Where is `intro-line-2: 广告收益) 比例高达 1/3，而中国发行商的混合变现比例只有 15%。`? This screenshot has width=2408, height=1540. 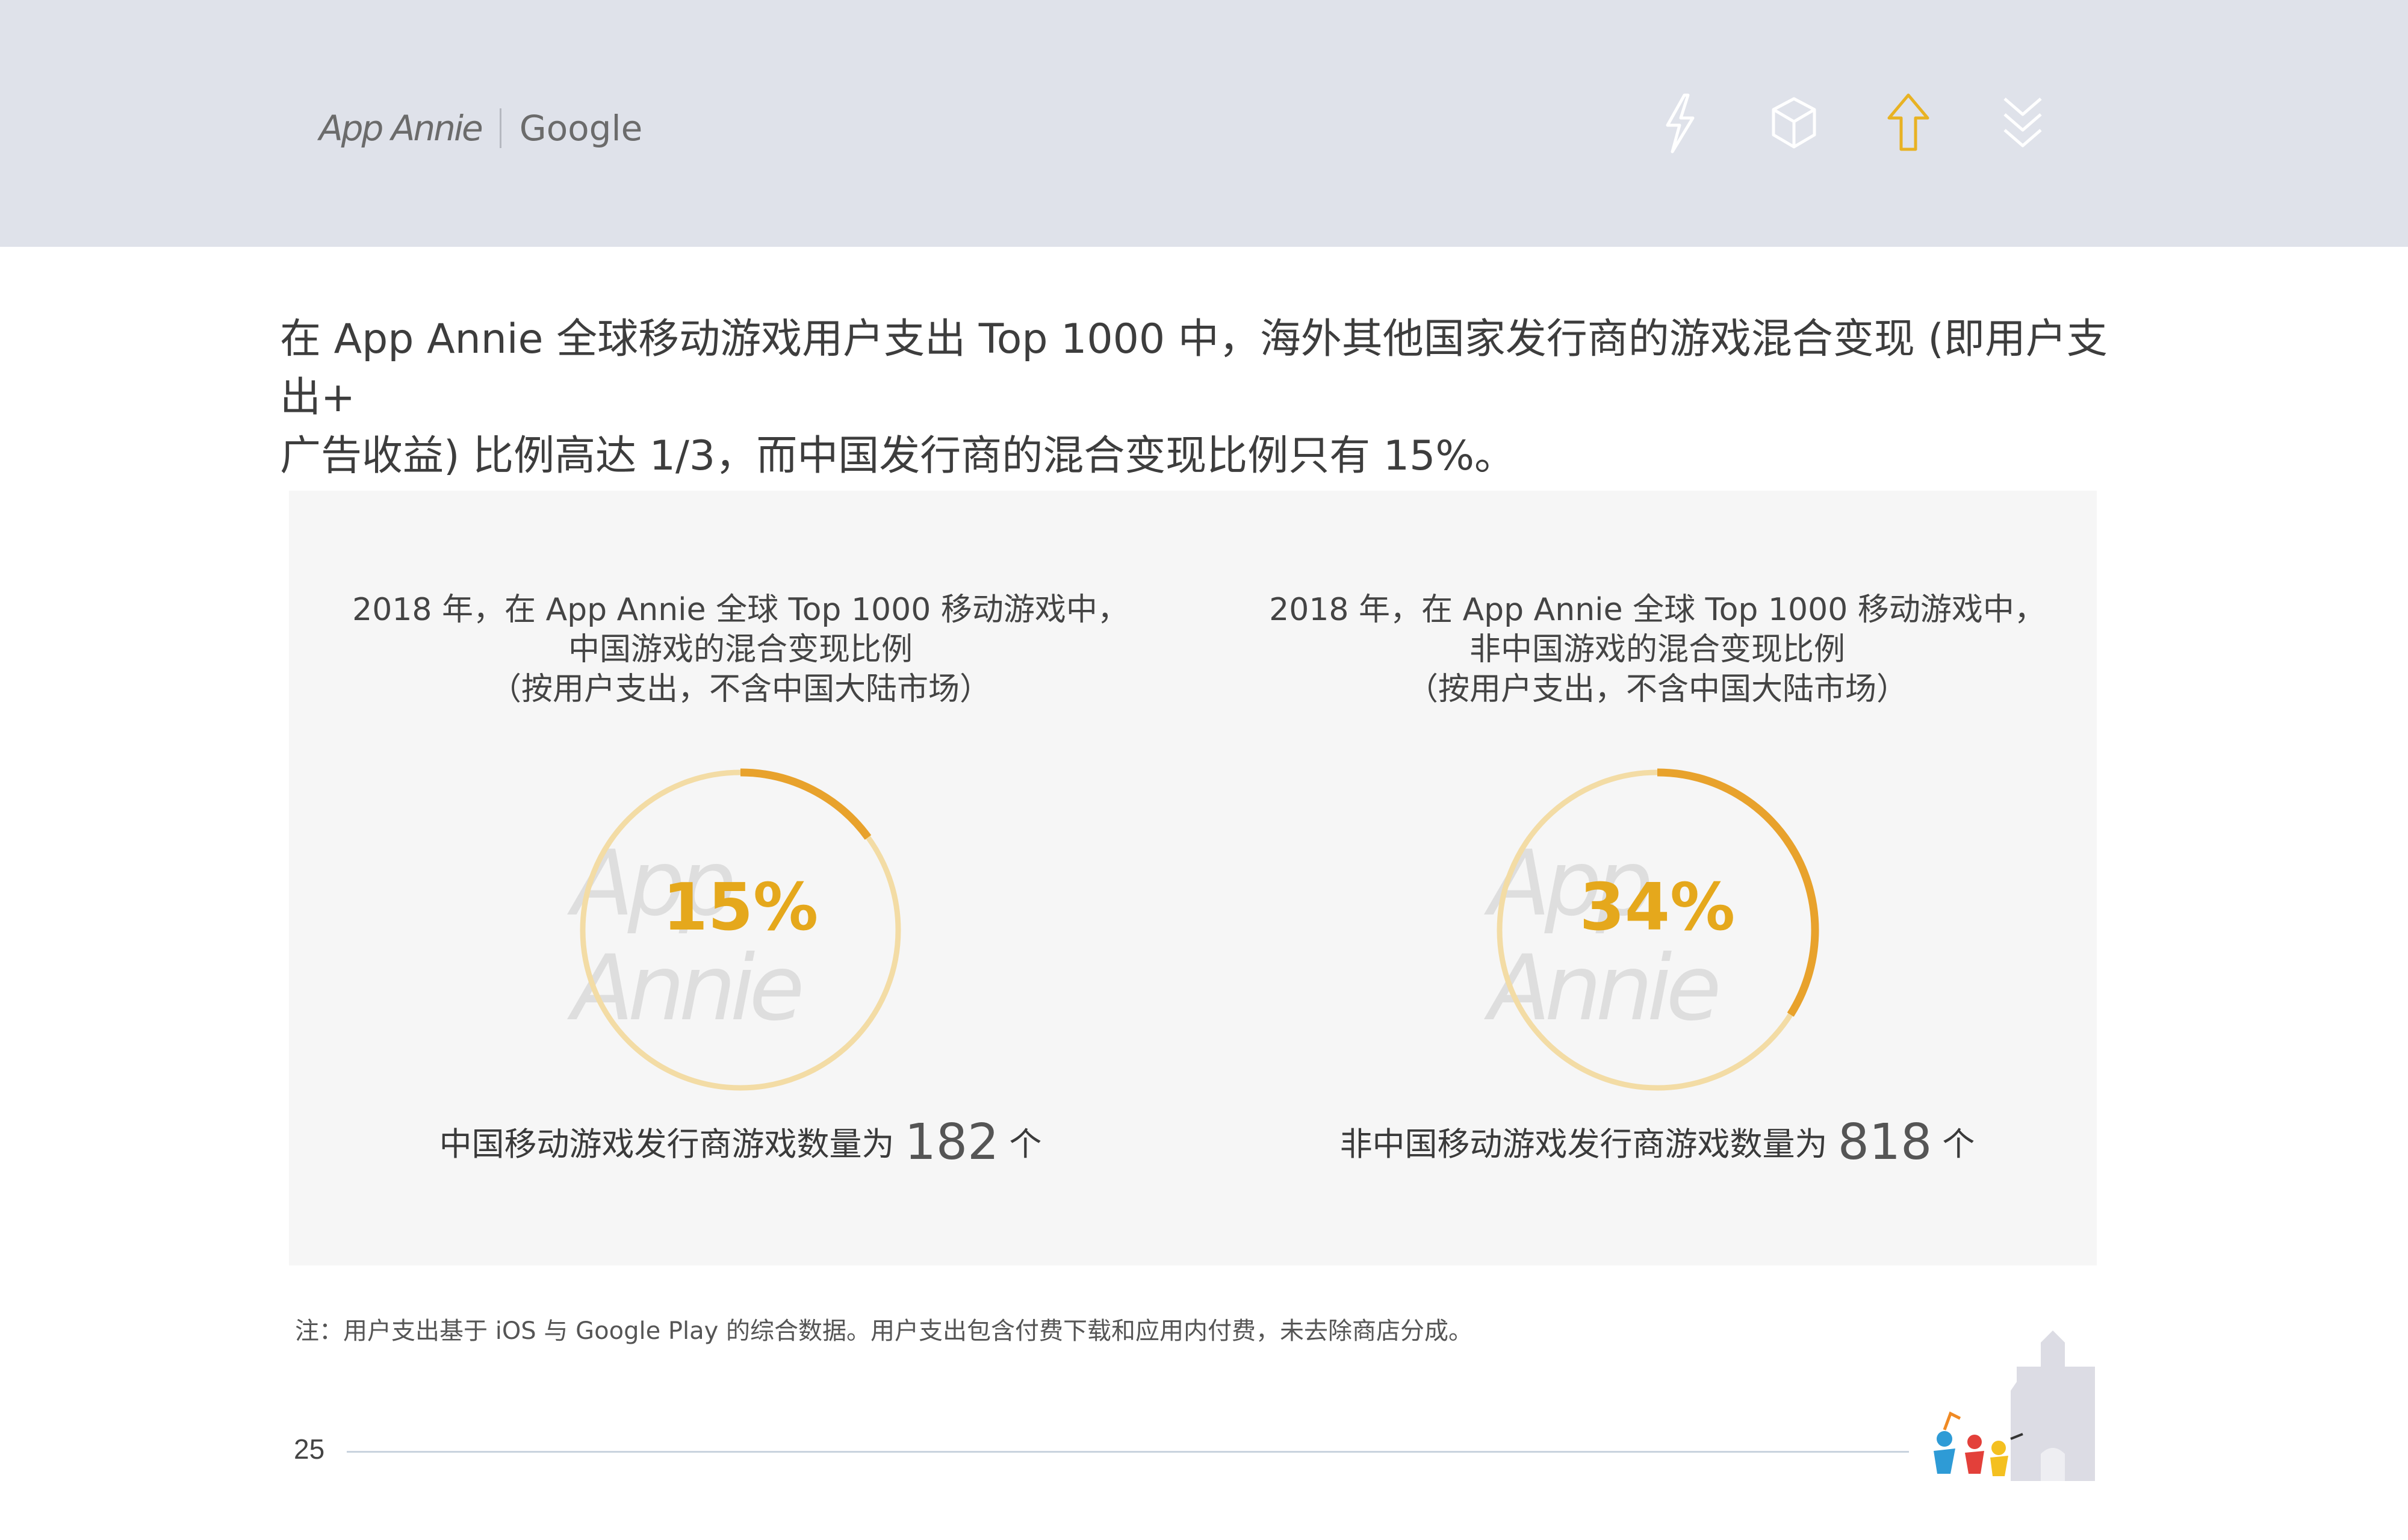 intro-line-2: 广告收益) 比例高达 1/3，而中国发行商的混合变现比例只有 15%。 is located at coordinates (897, 456).